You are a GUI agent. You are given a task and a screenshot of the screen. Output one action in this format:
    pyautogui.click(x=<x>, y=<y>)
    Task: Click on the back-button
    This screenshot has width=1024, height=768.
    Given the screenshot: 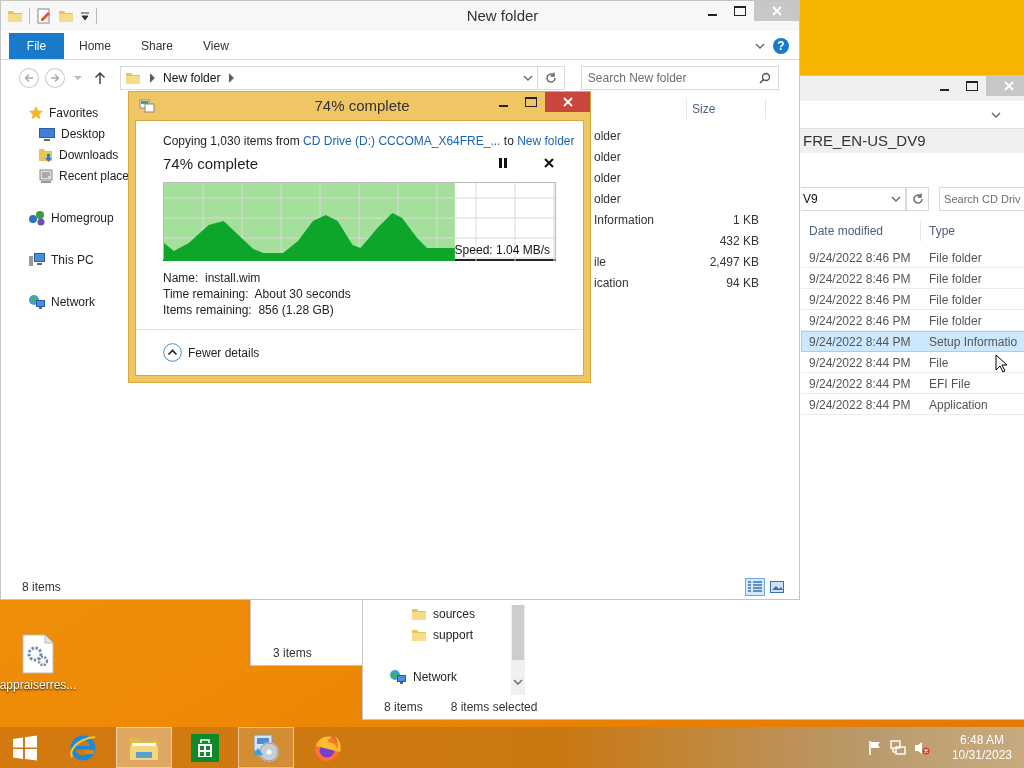 What is the action you would take?
    pyautogui.click(x=29, y=78)
    